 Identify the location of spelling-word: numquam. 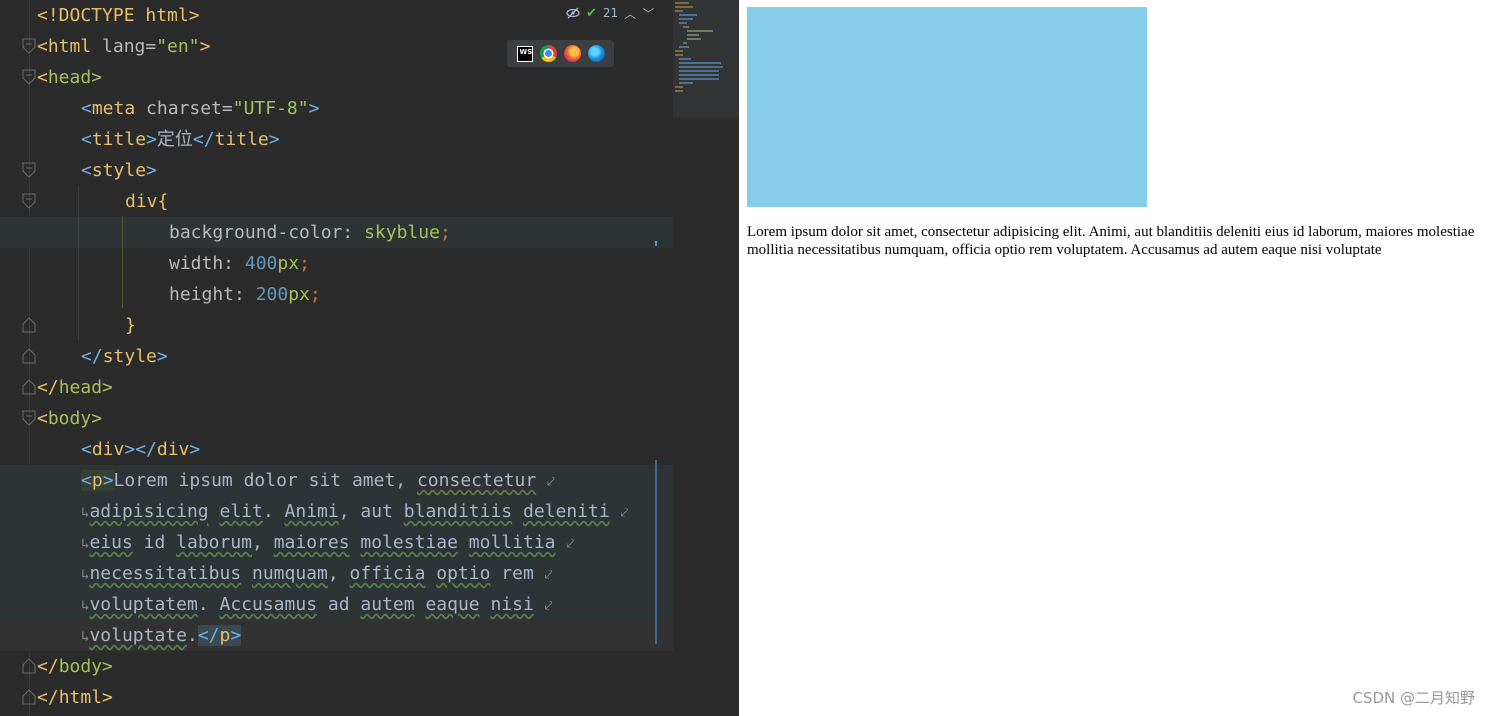
(290, 573).